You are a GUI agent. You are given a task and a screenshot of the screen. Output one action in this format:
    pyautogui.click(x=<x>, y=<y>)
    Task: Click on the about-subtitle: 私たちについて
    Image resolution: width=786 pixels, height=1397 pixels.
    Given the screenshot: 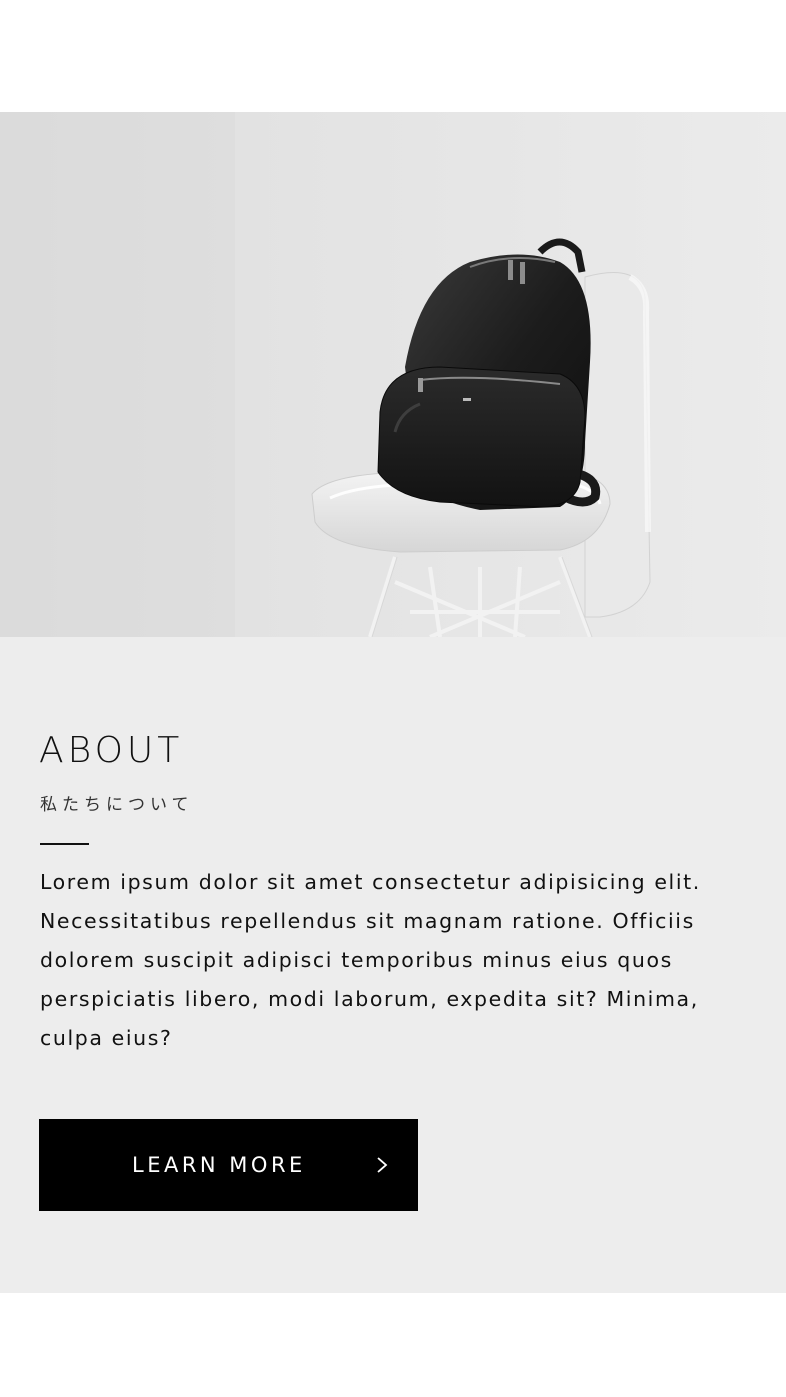 What is the action you would take?
    pyautogui.click(x=117, y=805)
    